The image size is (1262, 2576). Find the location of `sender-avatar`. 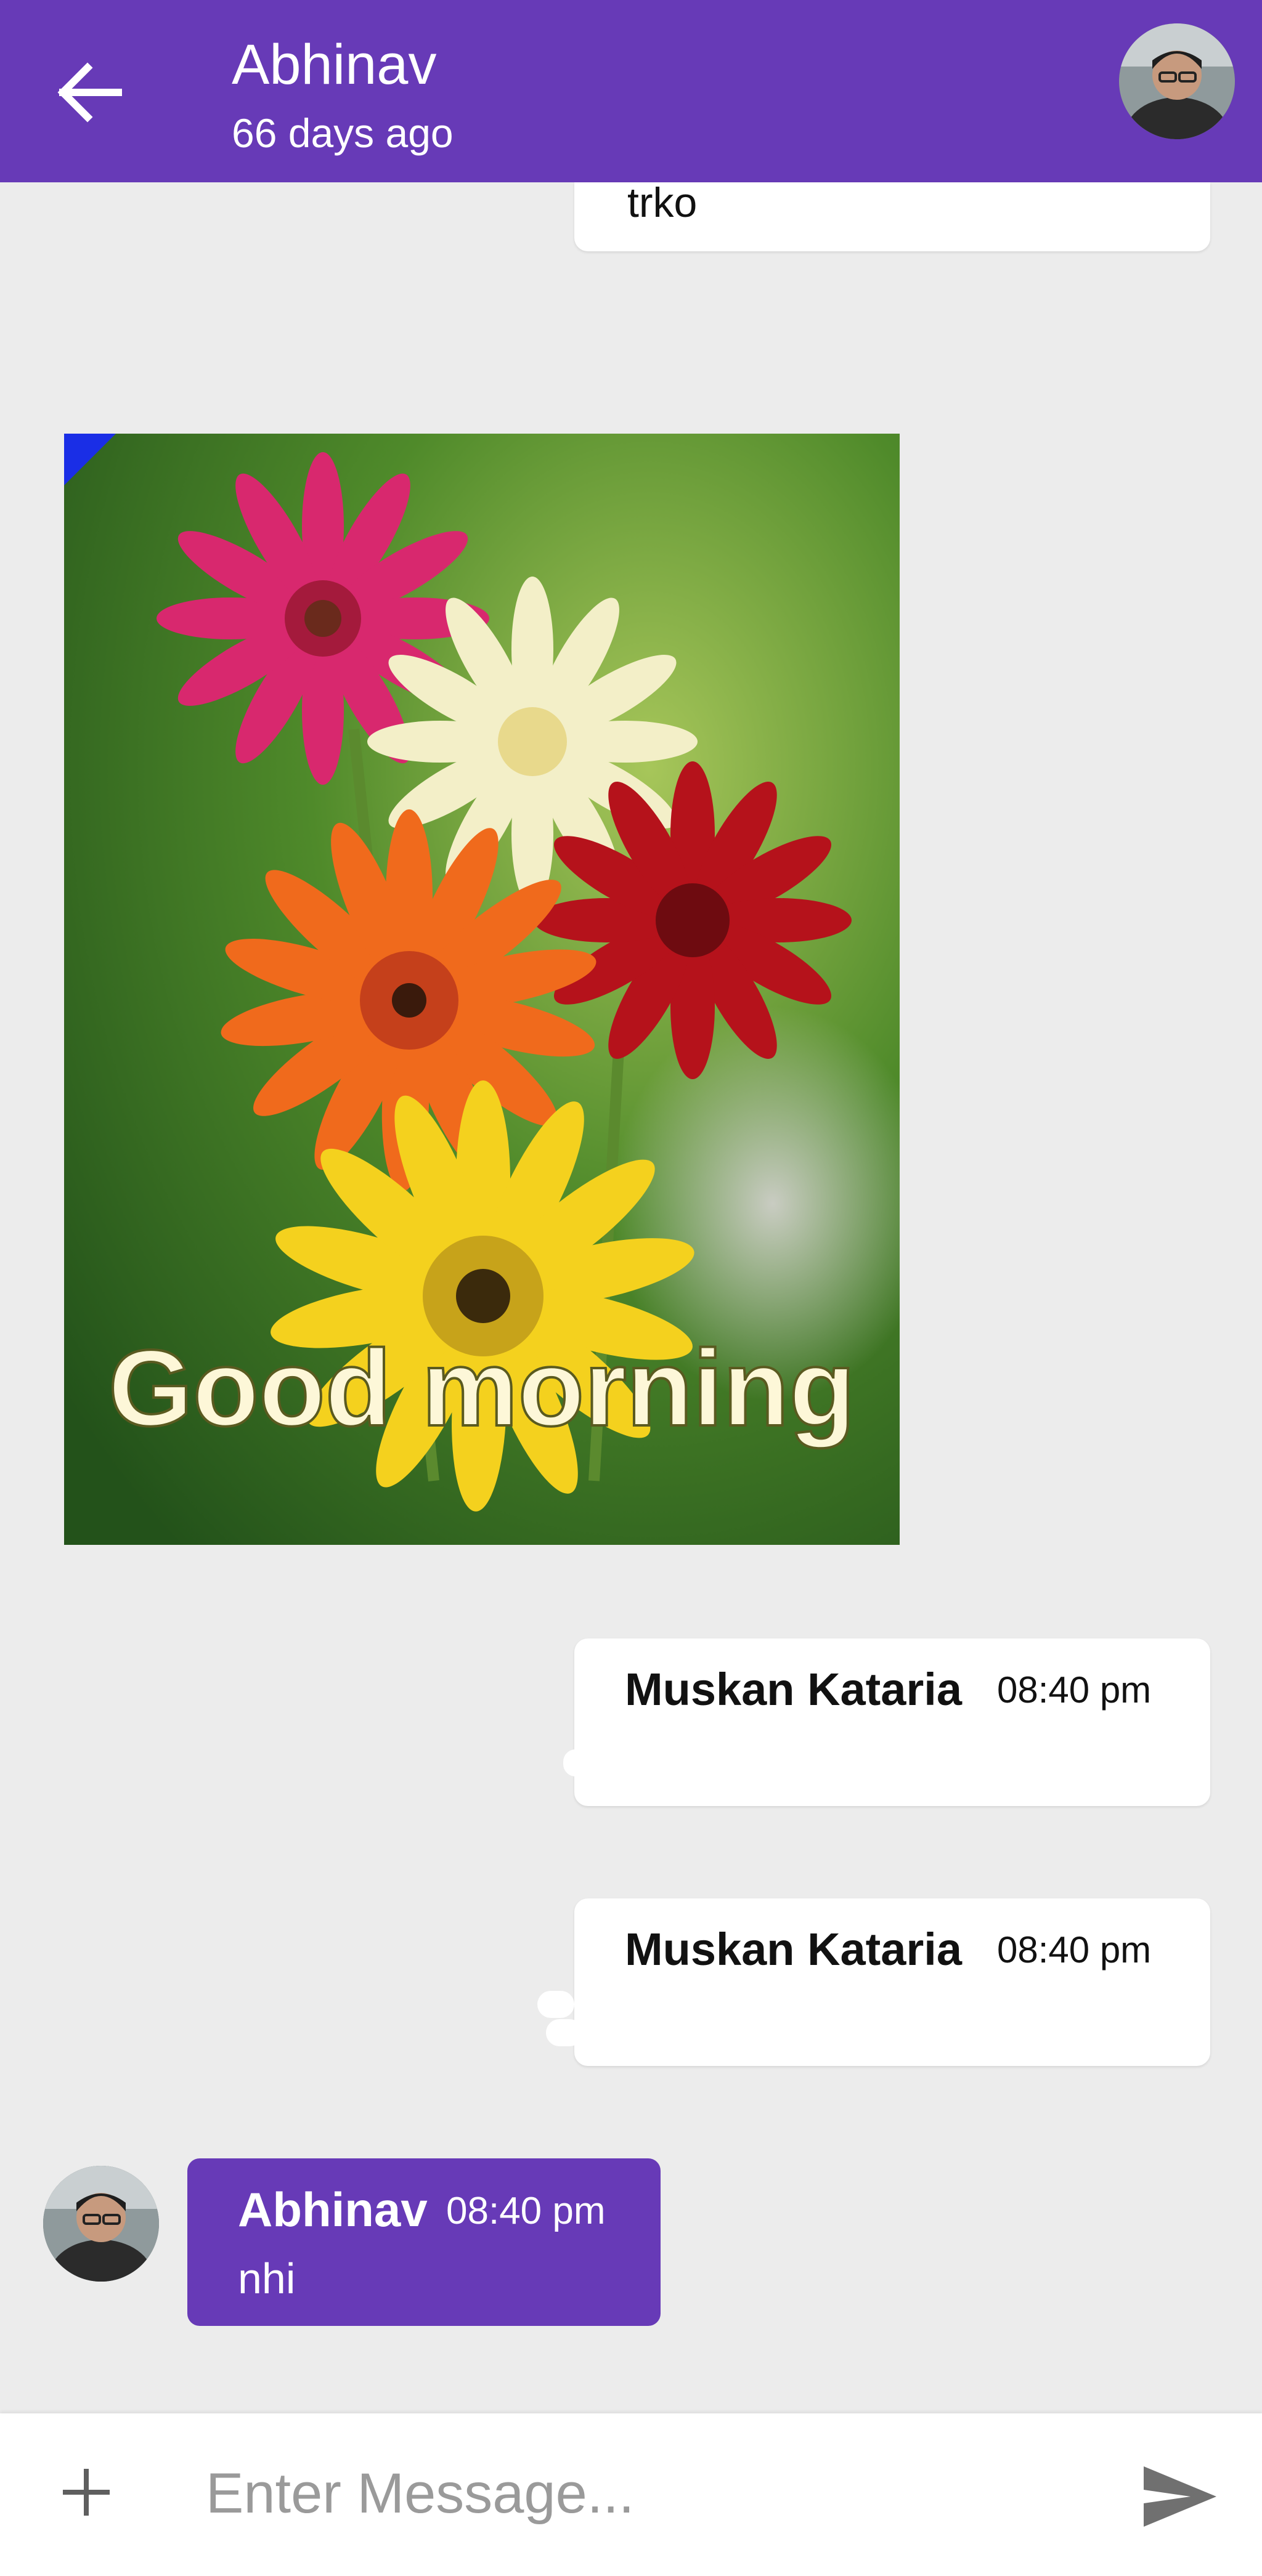

sender-avatar is located at coordinates (101, 2224).